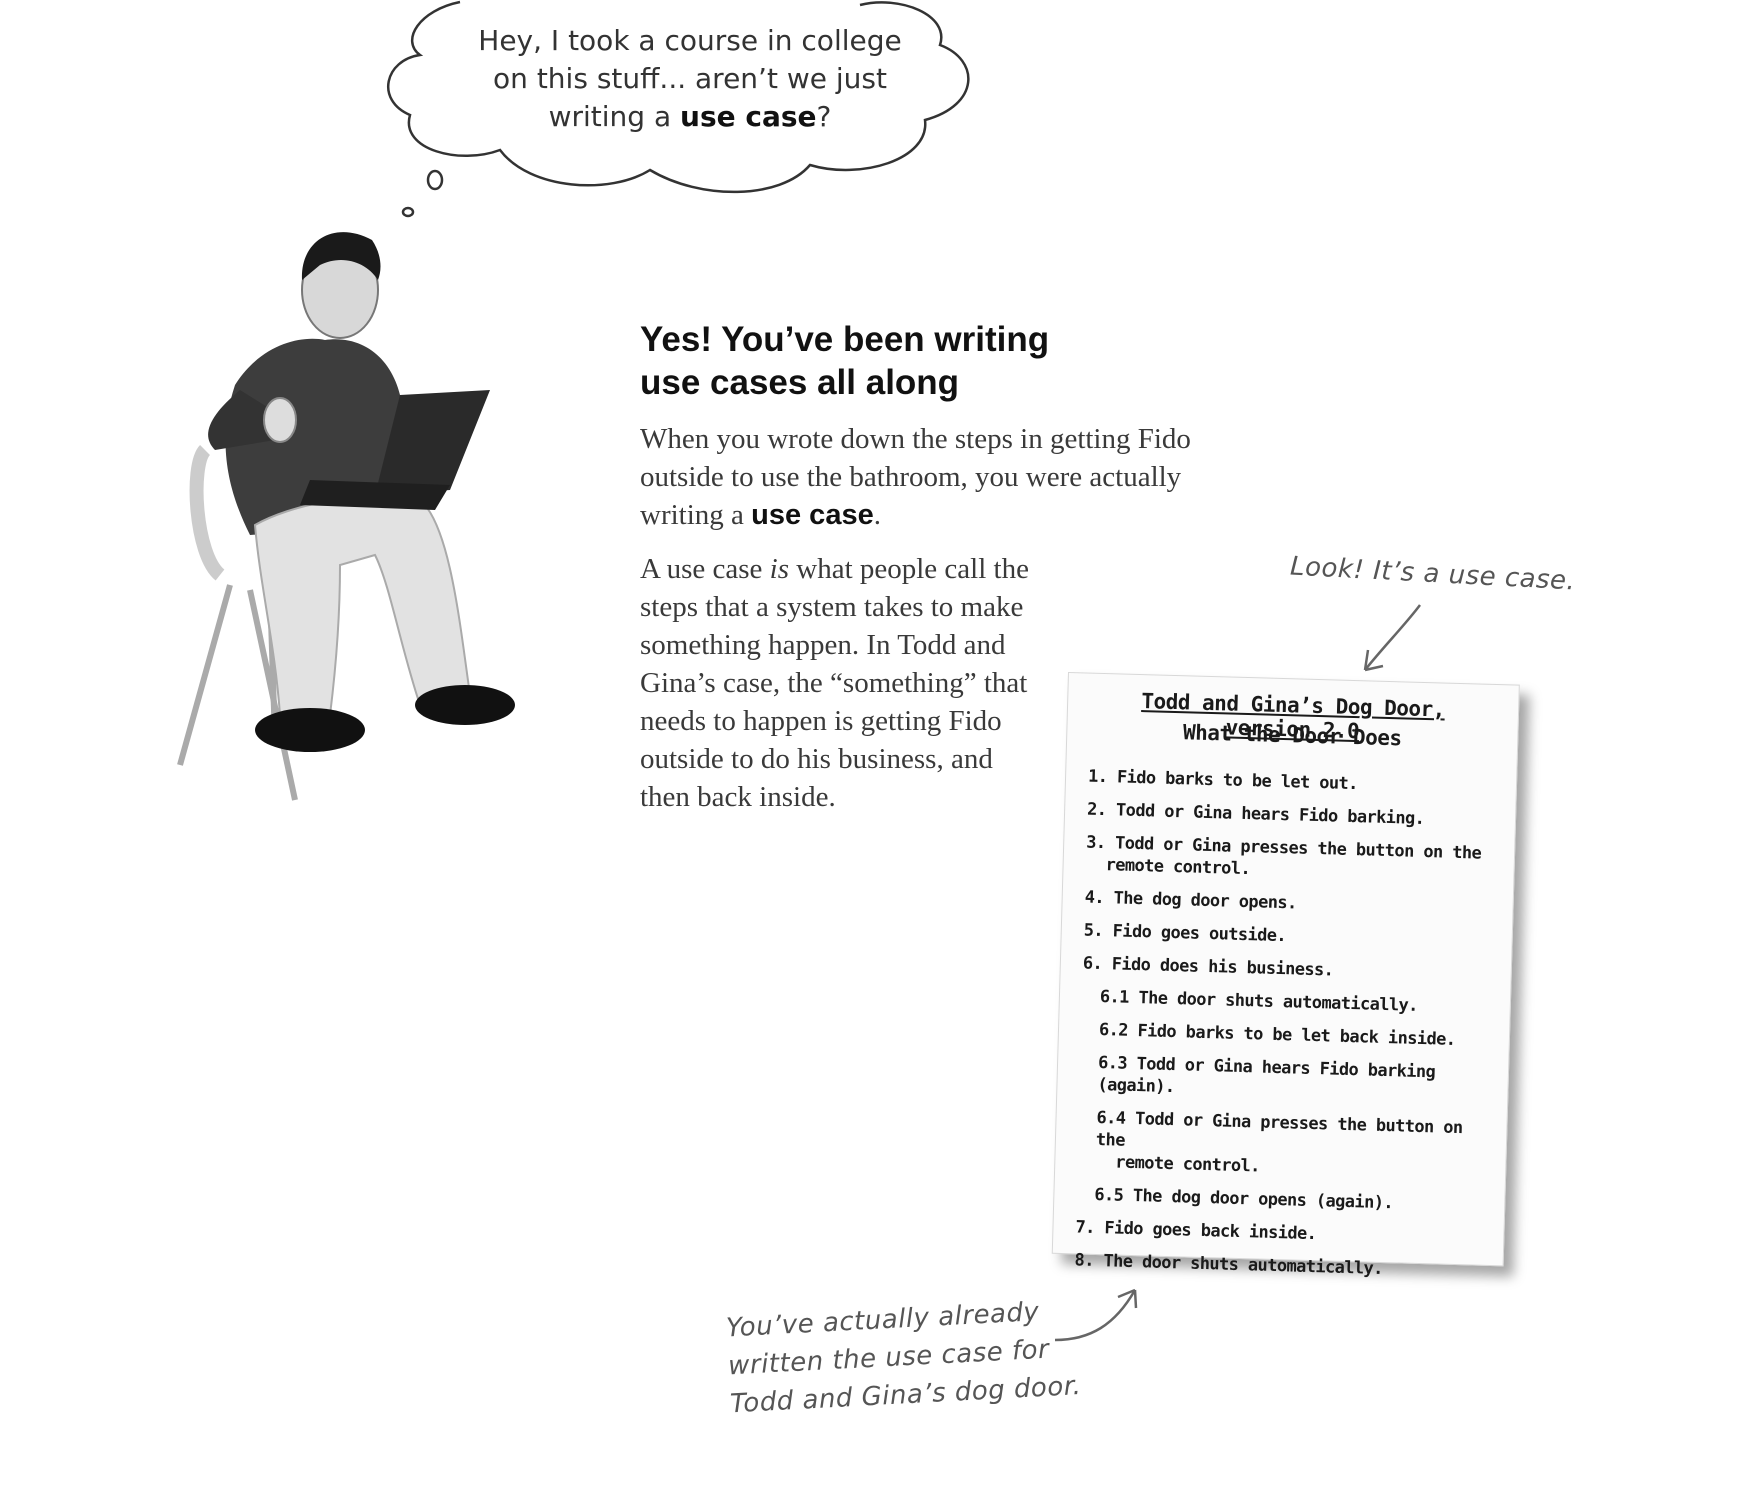  What do you see at coordinates (690, 40) in the screenshot?
I see `bubble-line-1: Hey, I took a course in college` at bounding box center [690, 40].